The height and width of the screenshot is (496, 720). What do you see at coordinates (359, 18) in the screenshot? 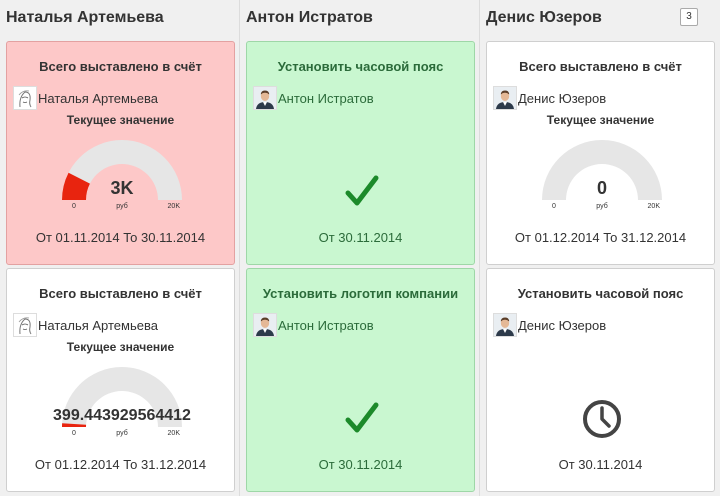
I see `column-header: Антон Истратов` at bounding box center [359, 18].